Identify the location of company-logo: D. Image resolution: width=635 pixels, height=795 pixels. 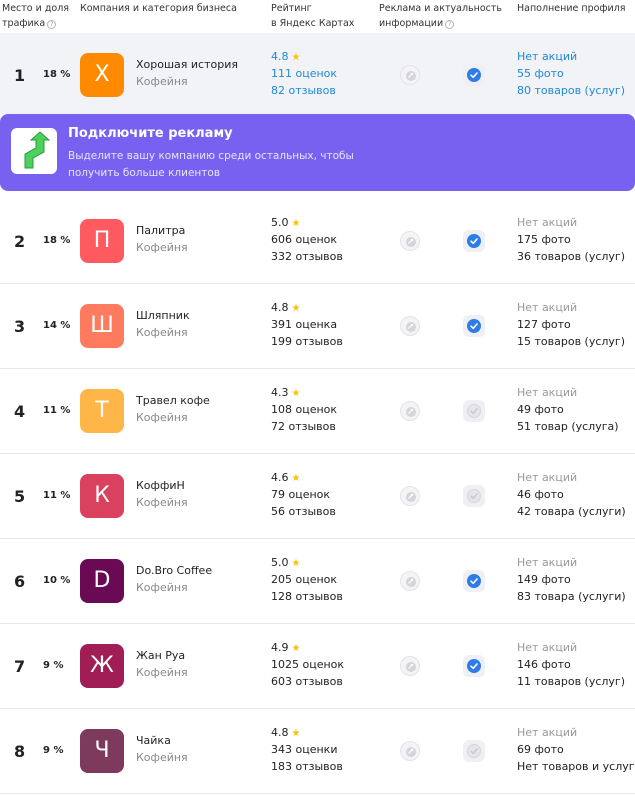
(102, 581).